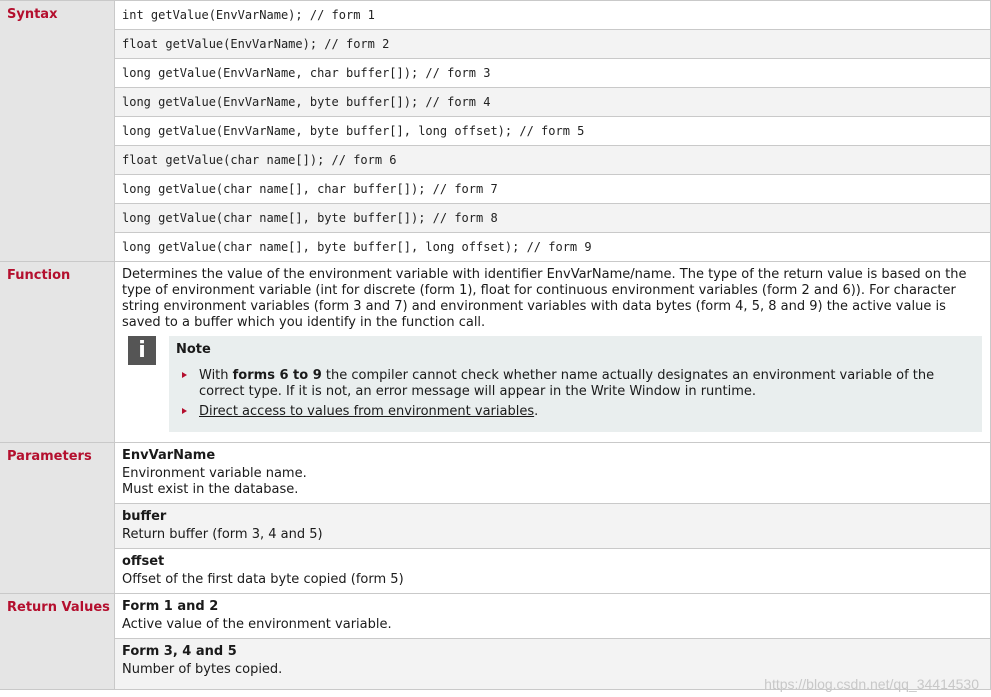  I want to click on param-desc-line2: Must exist in the database., so click(210, 489).